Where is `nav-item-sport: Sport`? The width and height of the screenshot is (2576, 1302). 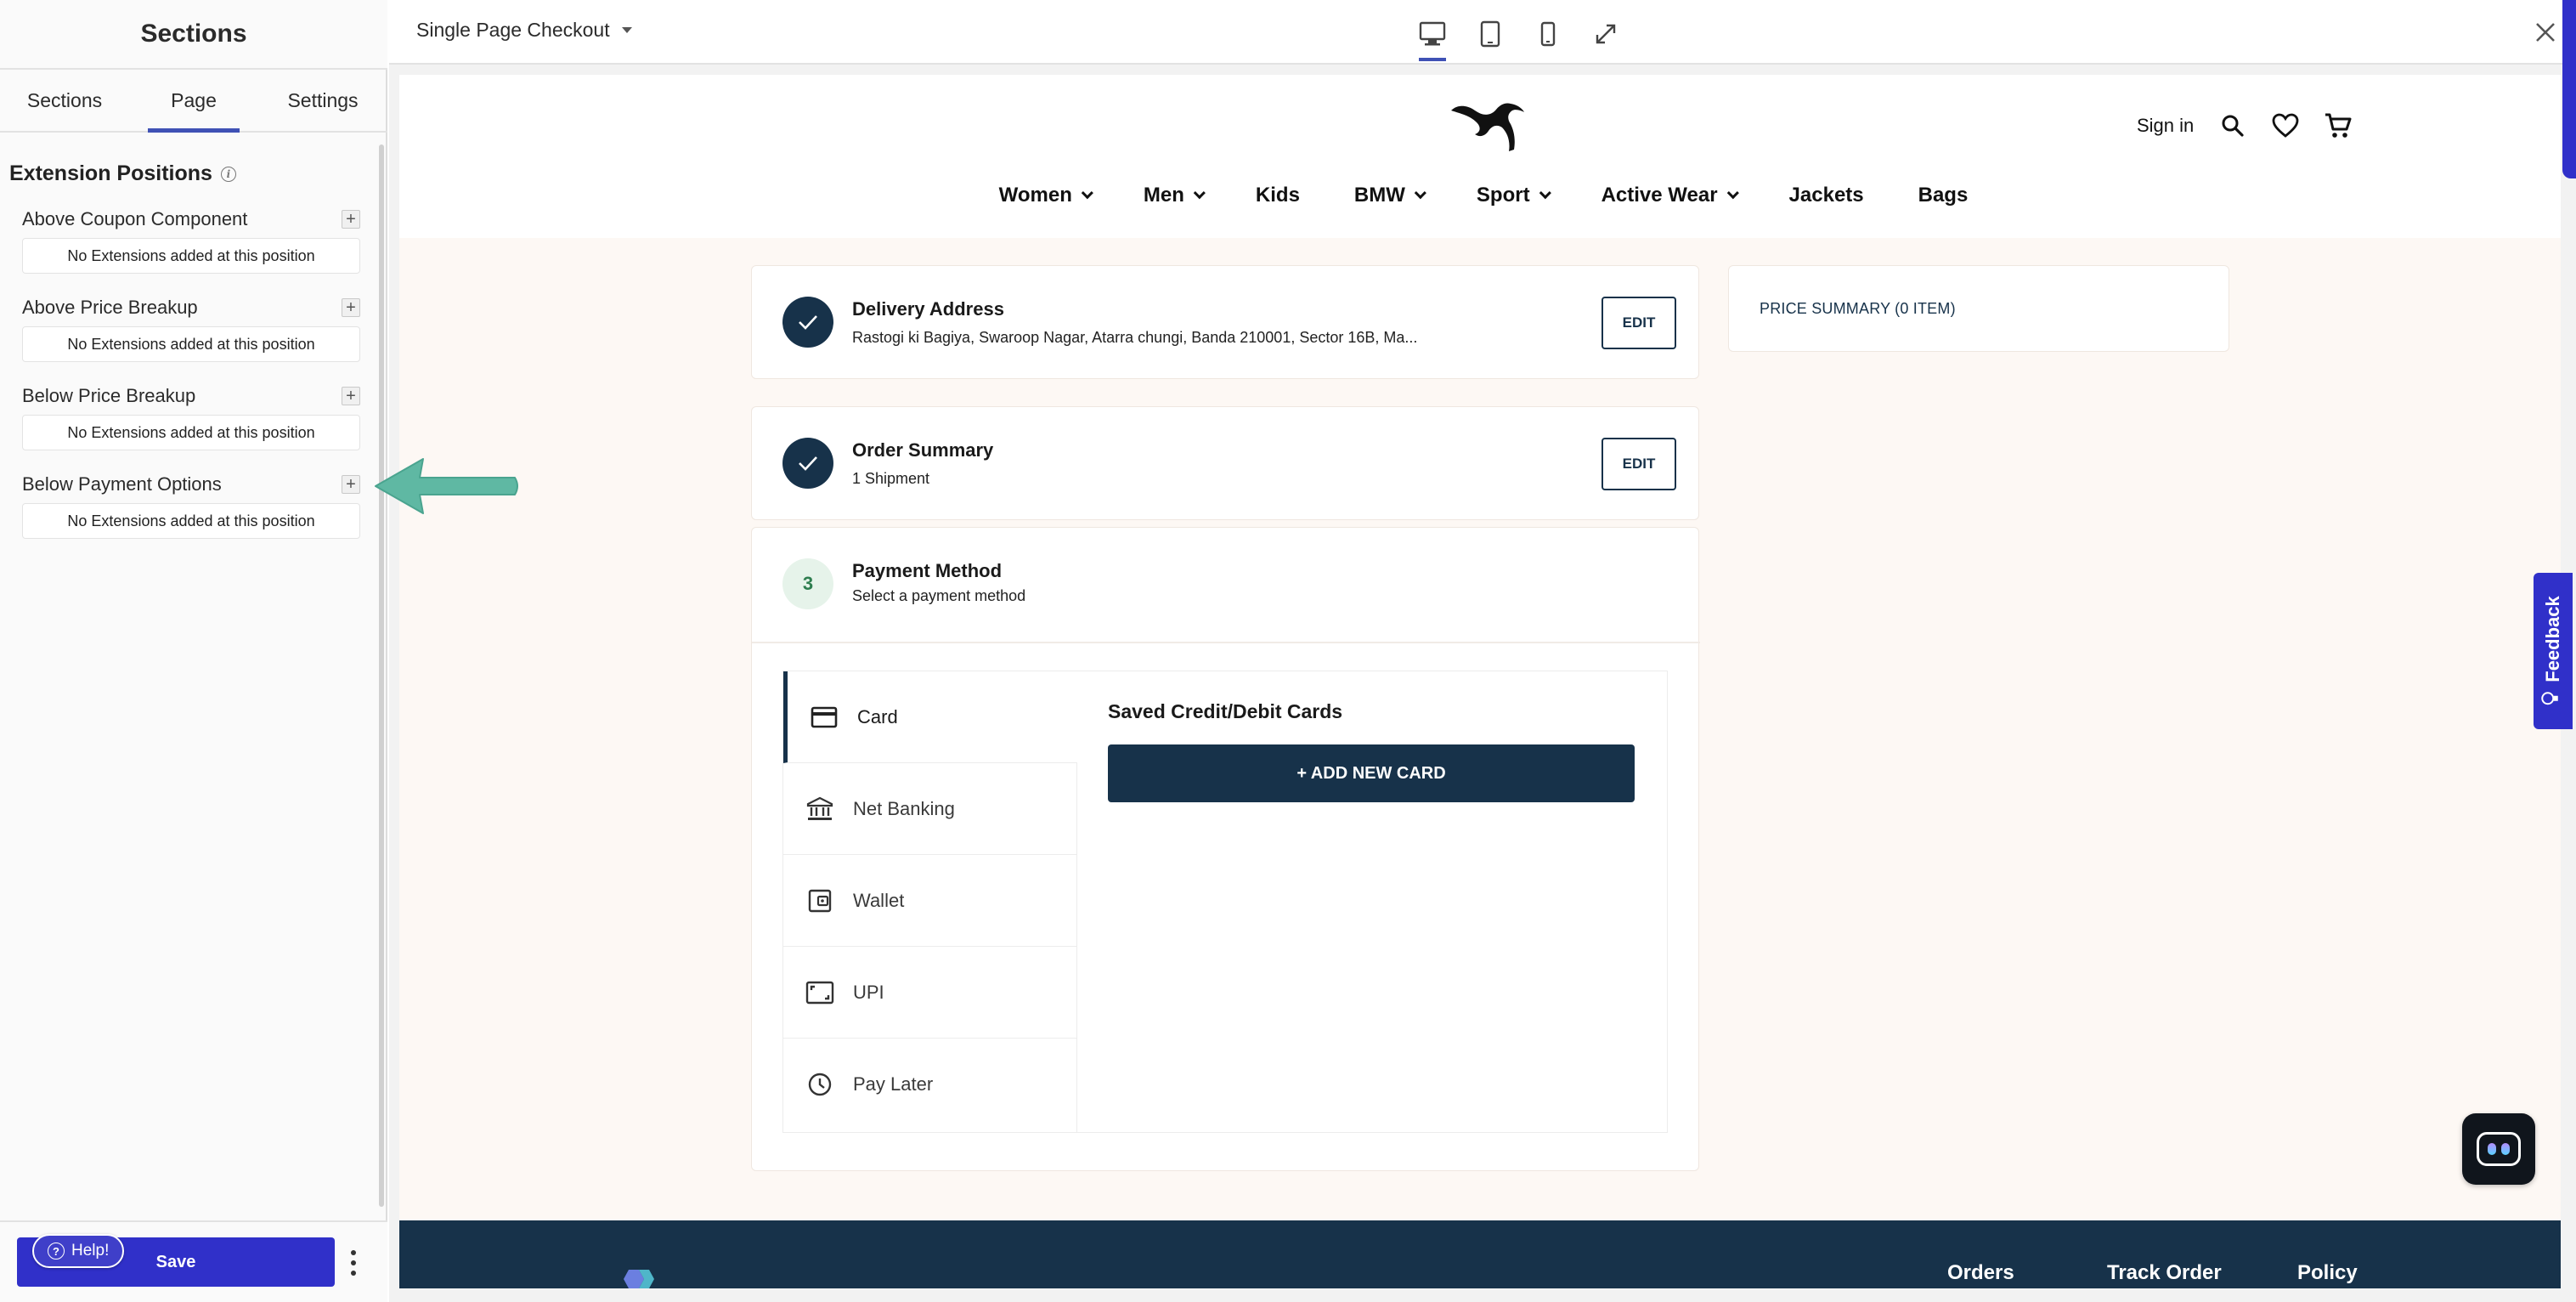
nav-item-sport: Sport is located at coordinates (1510, 195).